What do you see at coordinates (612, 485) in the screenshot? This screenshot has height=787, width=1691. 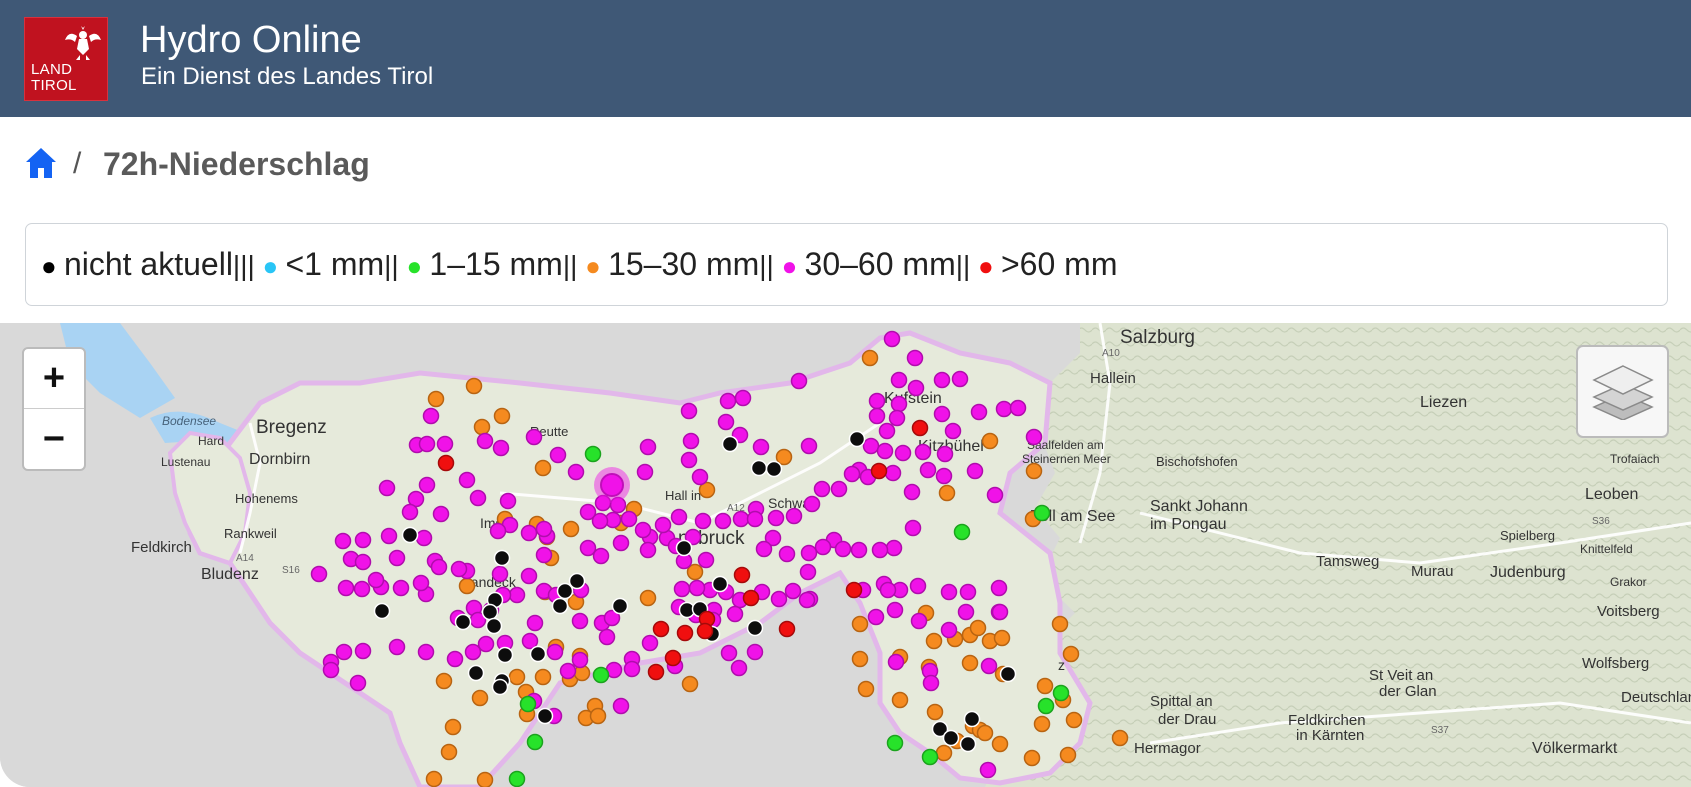 I see `selected-station-marker-icon` at bounding box center [612, 485].